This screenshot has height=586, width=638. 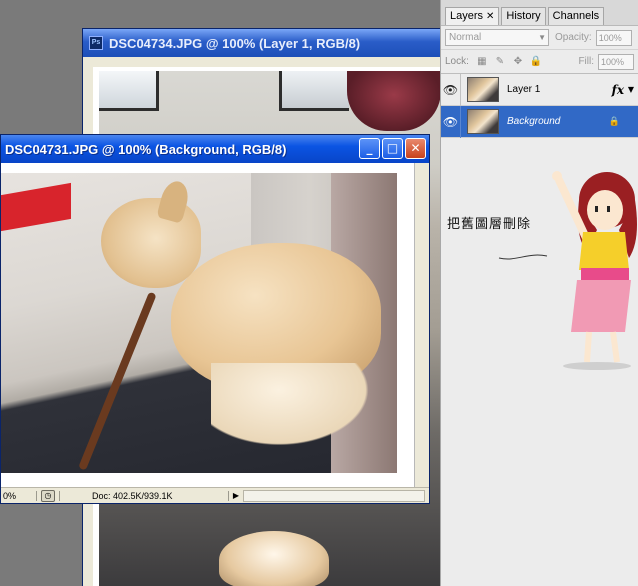 What do you see at coordinates (415, 148) in the screenshot?
I see `close-button: ✕` at bounding box center [415, 148].